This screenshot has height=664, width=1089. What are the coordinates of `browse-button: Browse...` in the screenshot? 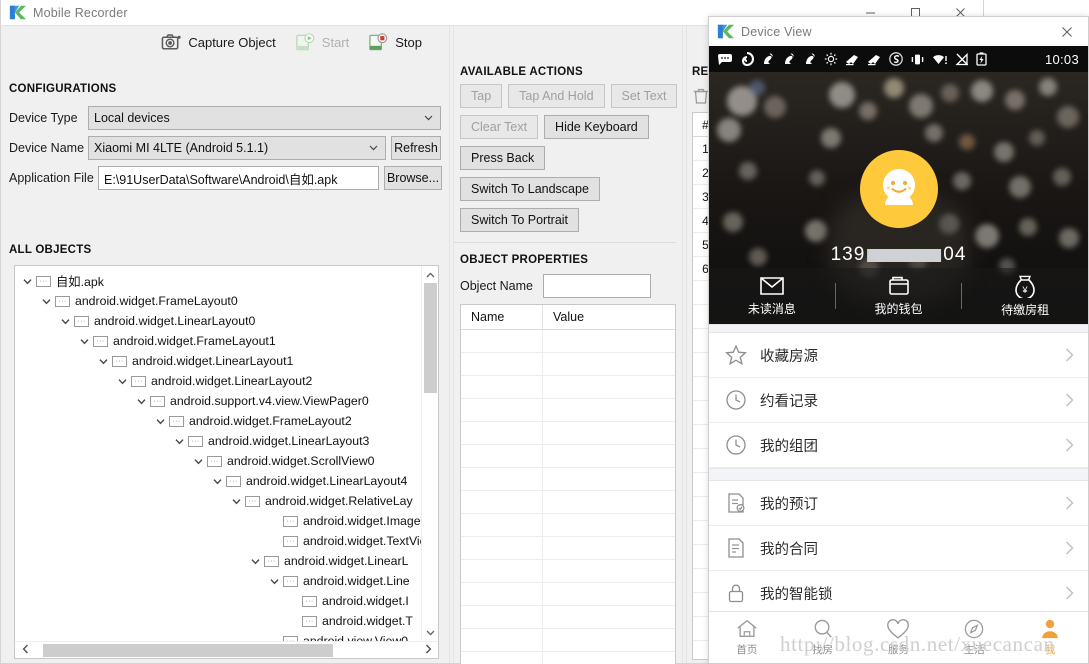 It's located at (413, 178).